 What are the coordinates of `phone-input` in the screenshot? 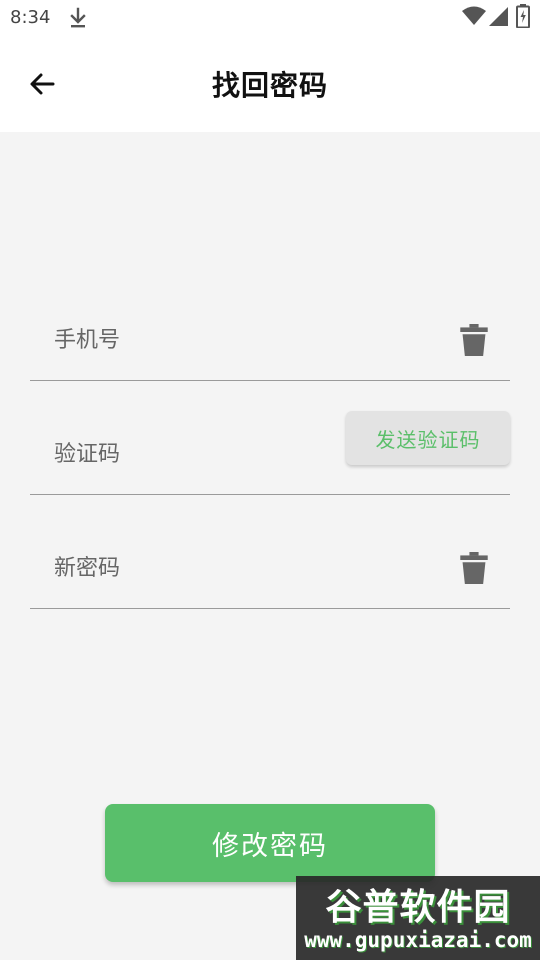 It's located at (204, 340).